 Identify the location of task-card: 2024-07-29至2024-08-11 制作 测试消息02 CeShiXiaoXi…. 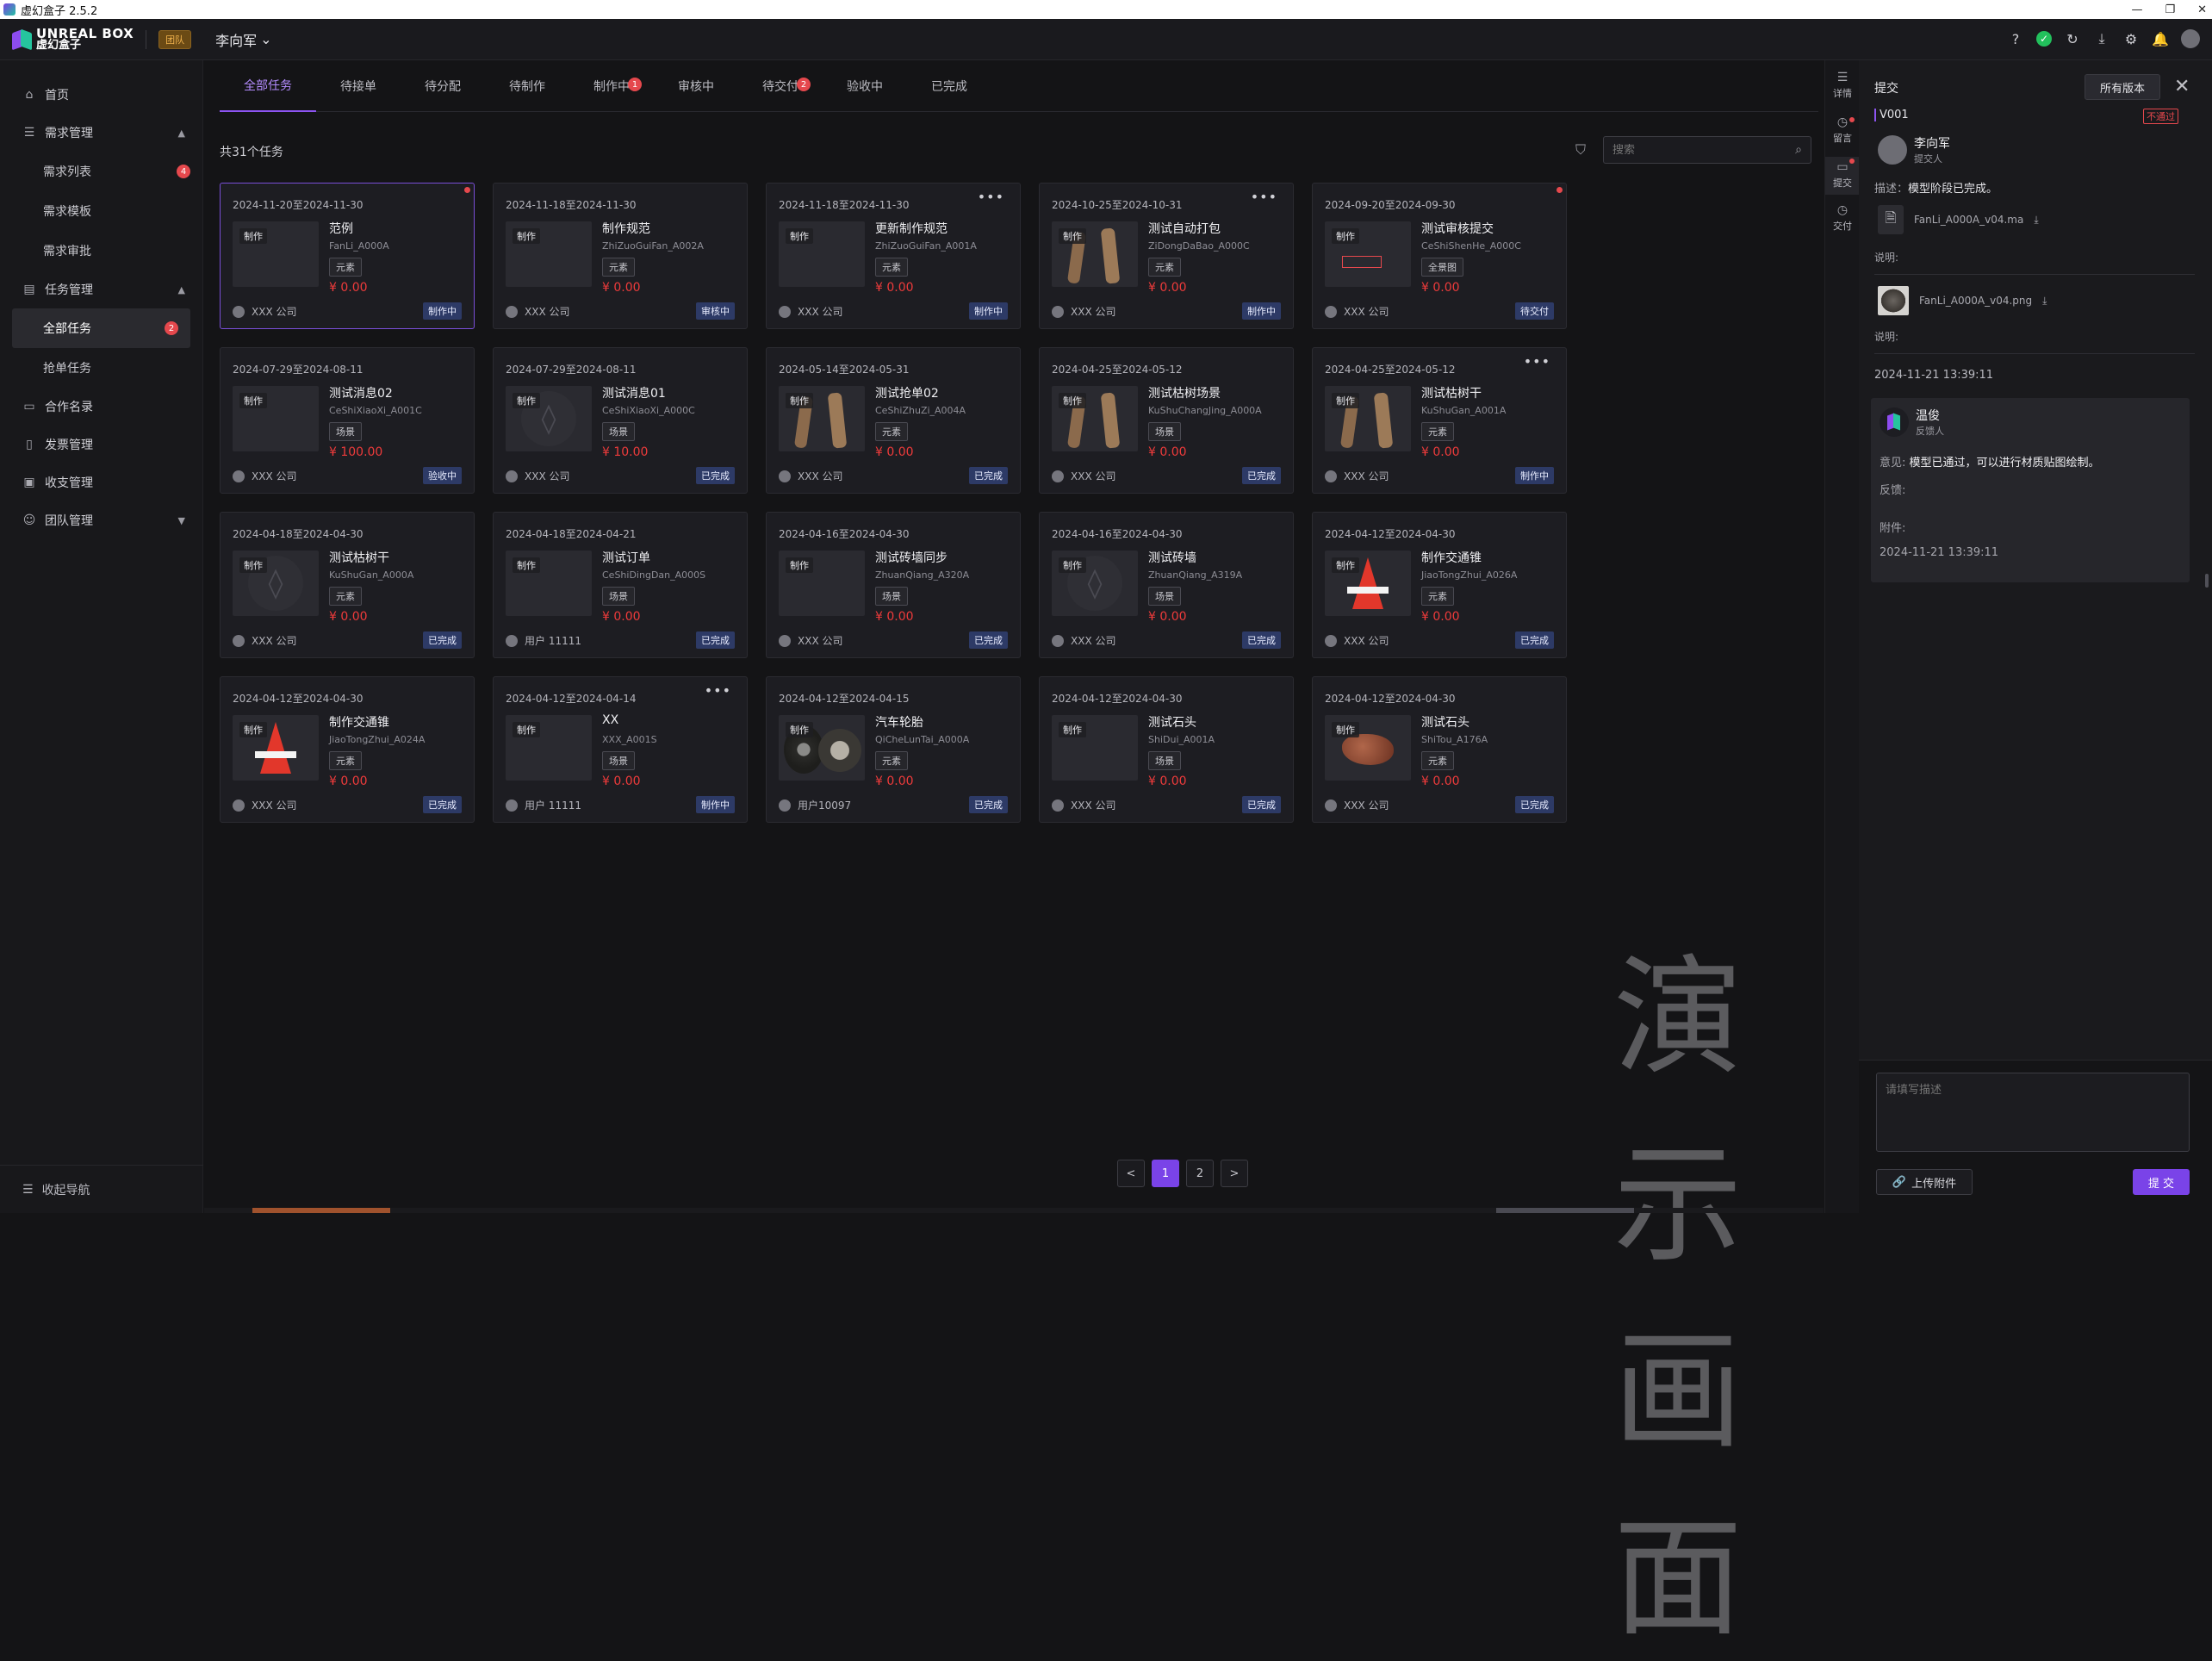
(347, 421).